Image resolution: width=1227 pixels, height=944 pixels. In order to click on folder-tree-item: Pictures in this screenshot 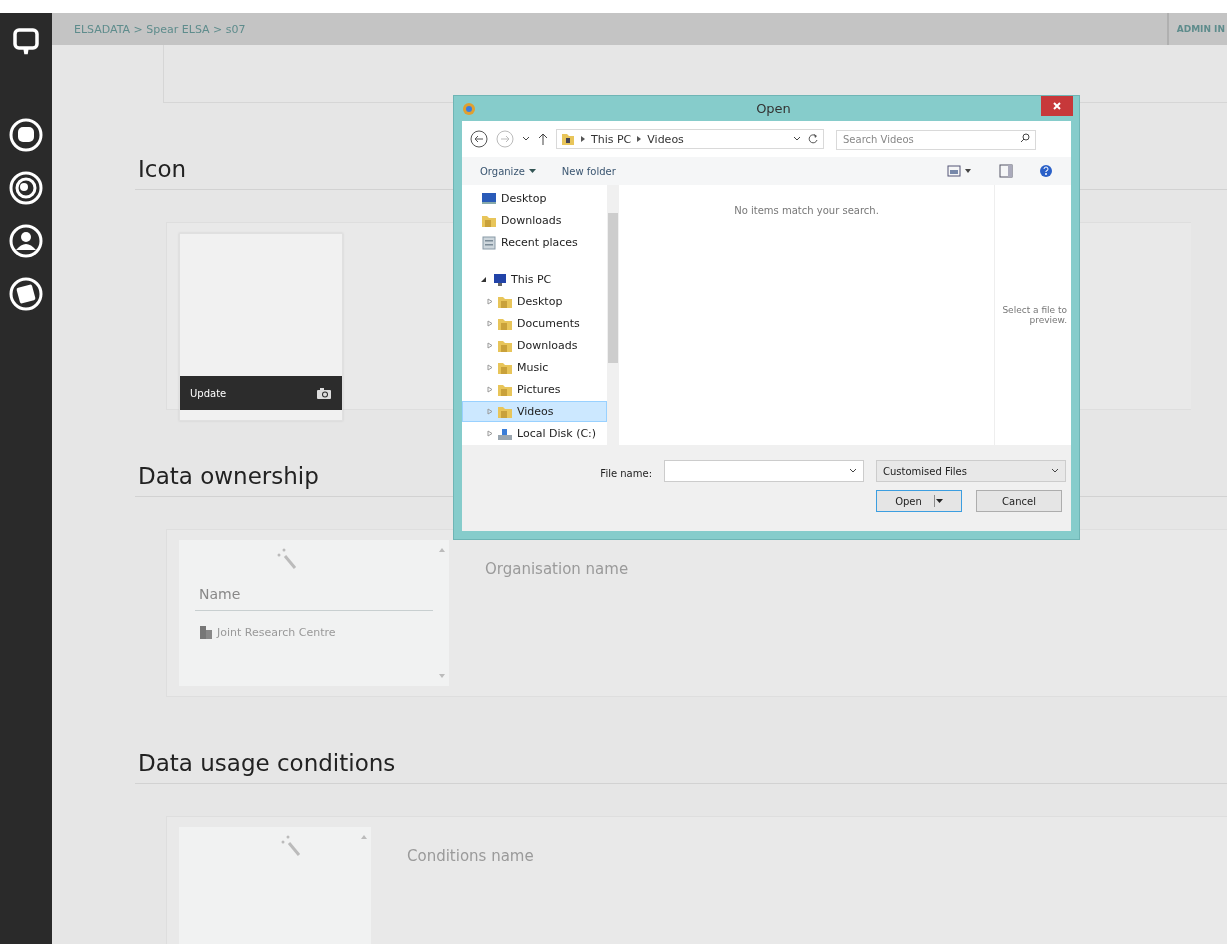, I will do `click(534, 389)`.